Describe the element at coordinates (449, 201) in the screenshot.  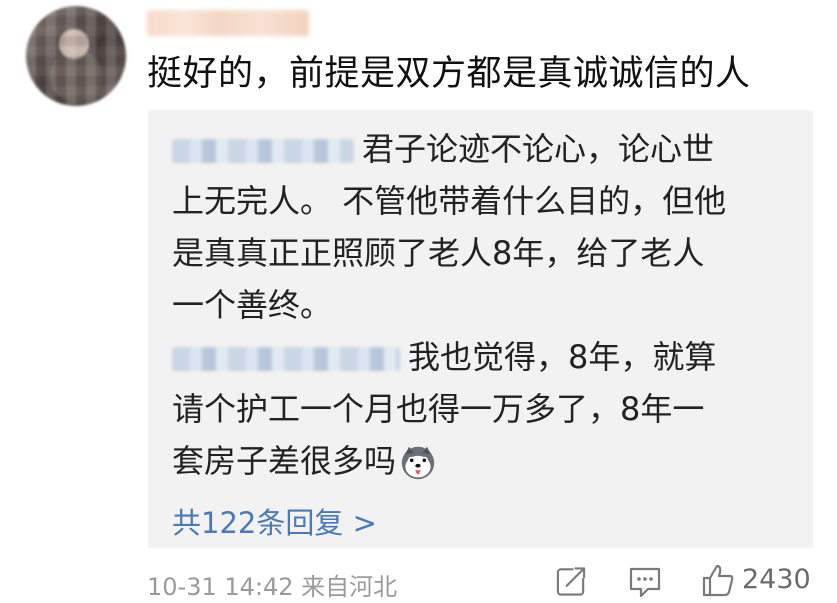
I see `reply-line: 上无完人。 不管他带着什么目的，但他` at that location.